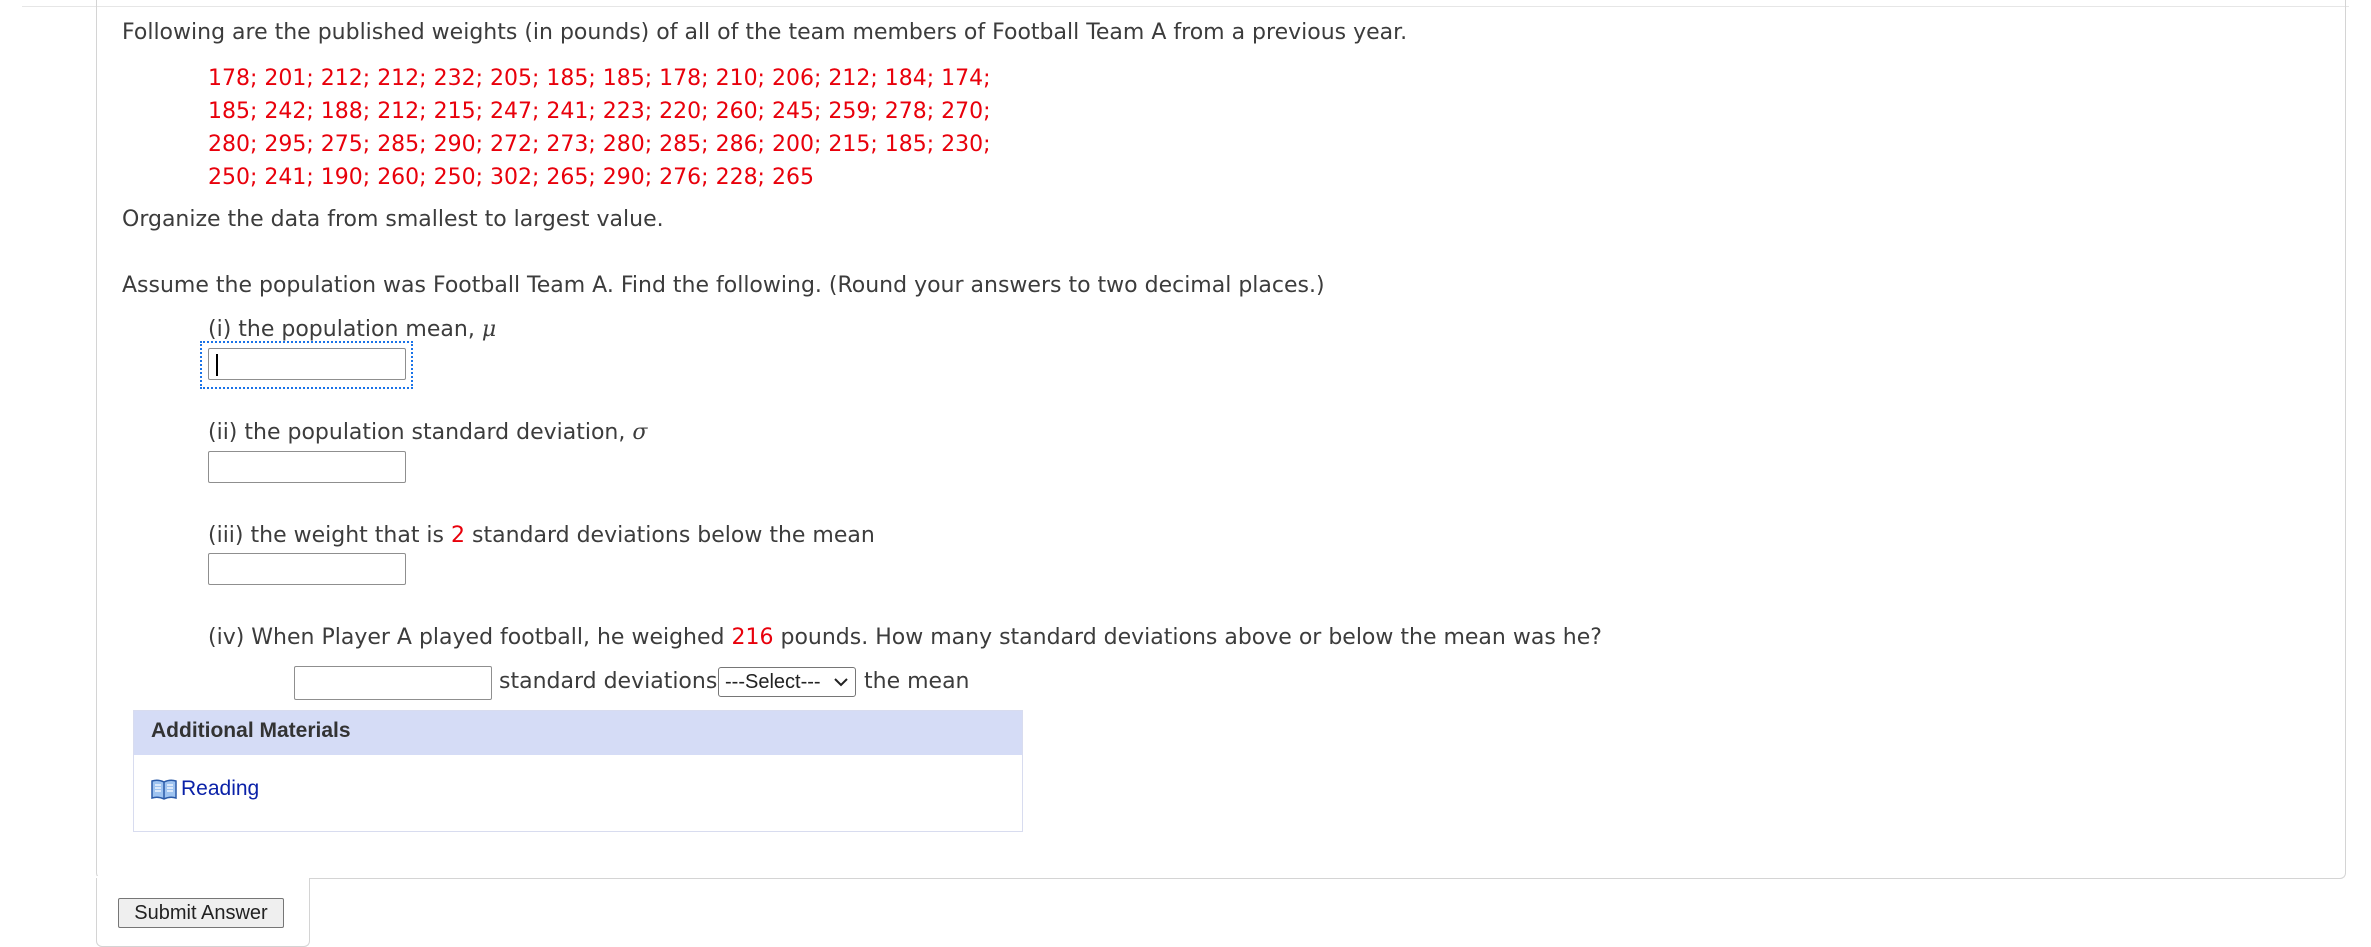  What do you see at coordinates (307, 467) in the screenshot?
I see `population-sd-input` at bounding box center [307, 467].